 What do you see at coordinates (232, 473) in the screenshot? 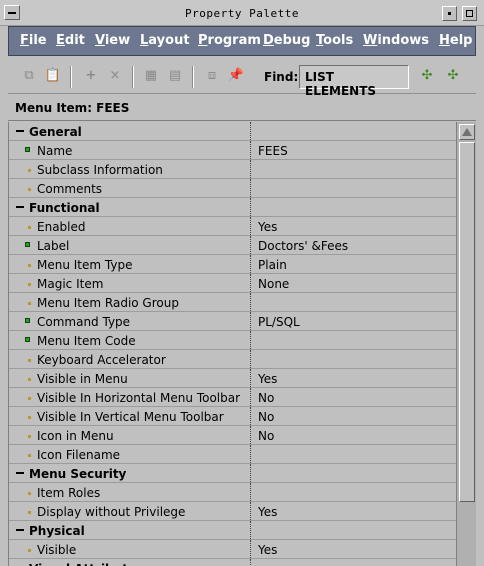
I see `category-row: Menu Security` at bounding box center [232, 473].